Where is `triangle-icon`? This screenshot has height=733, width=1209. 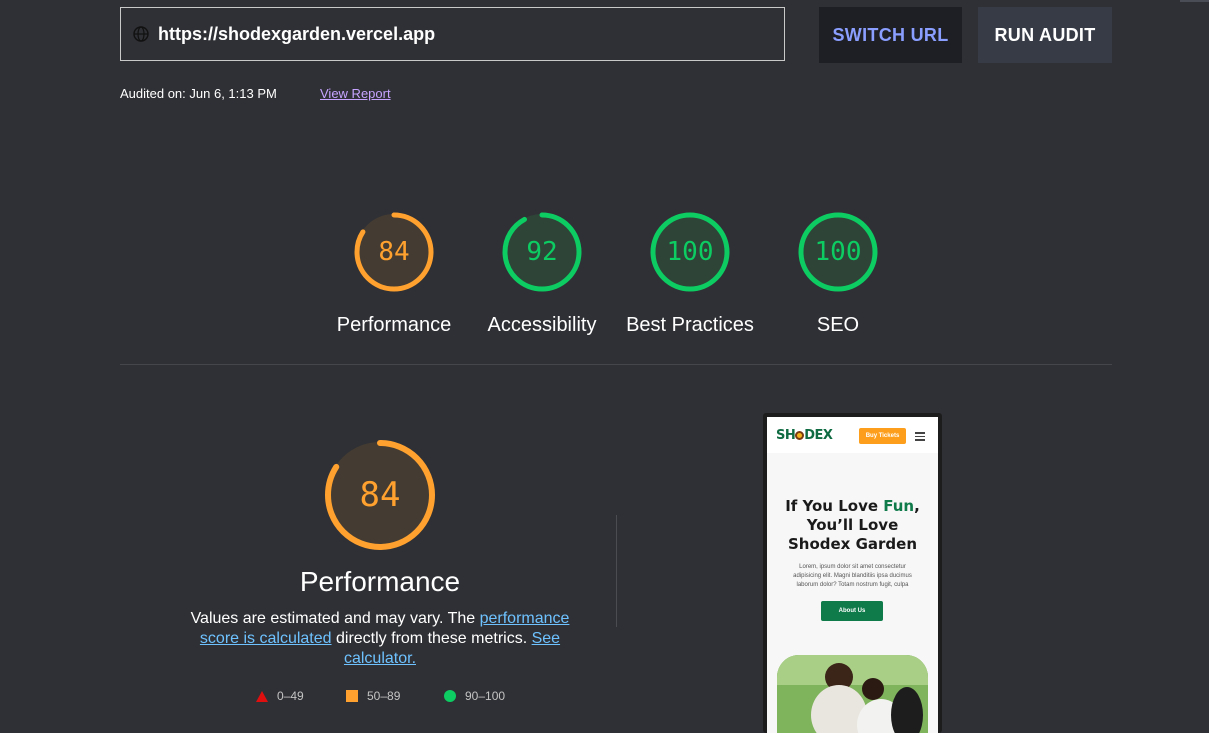 triangle-icon is located at coordinates (262, 696).